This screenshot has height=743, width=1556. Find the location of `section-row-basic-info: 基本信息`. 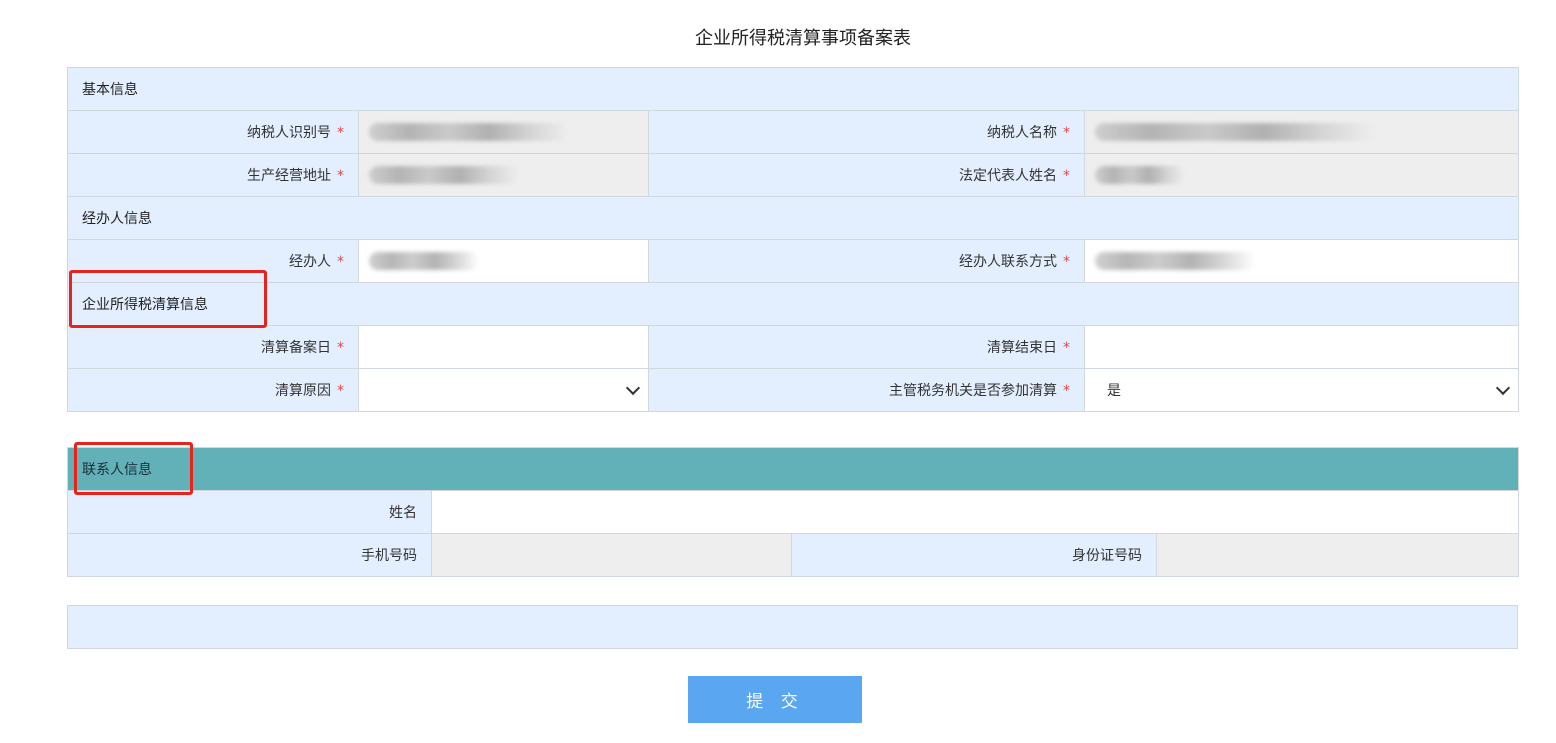

section-row-basic-info: 基本信息 is located at coordinates (793, 89).